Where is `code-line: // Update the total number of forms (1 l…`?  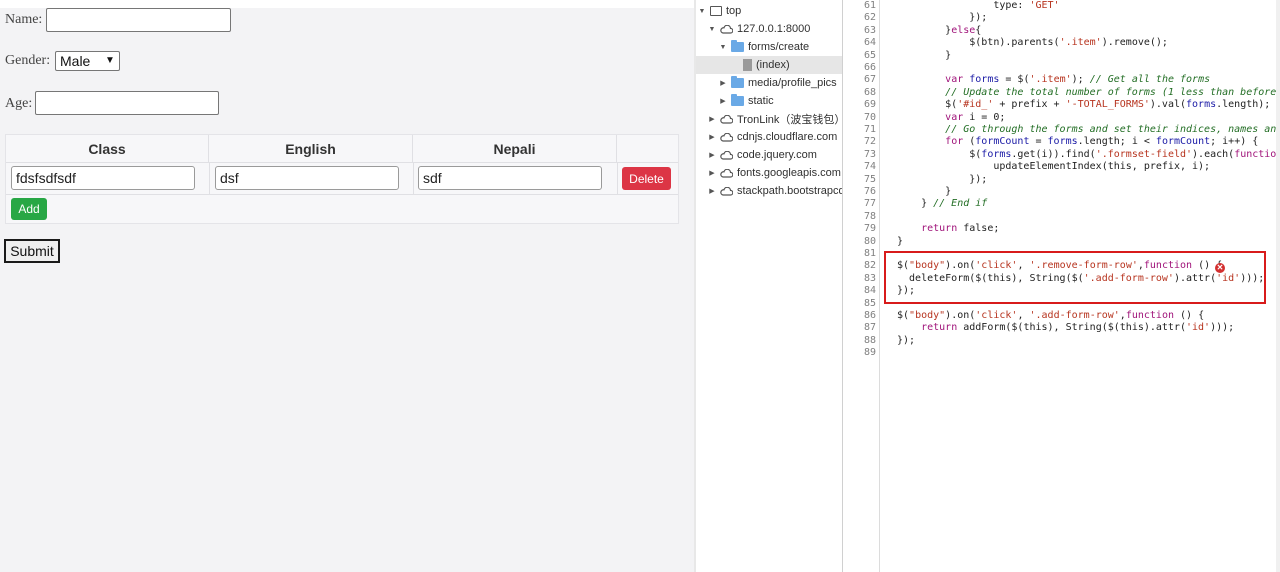
code-line: // Update the total number of forms (1 l… is located at coordinates (1112, 92).